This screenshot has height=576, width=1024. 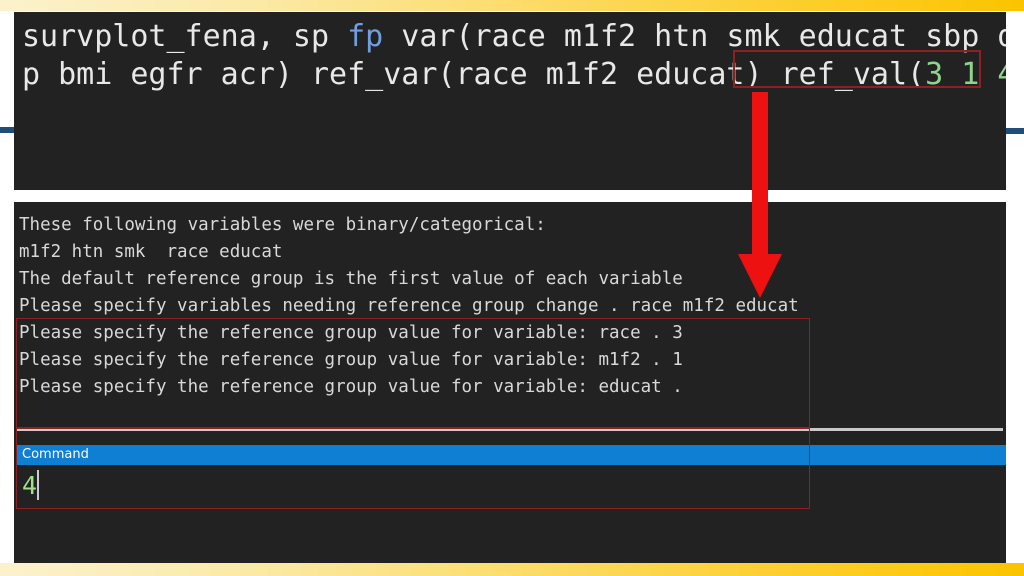 I want to click on slide-right-accent-rule, so click(x=1013, y=131).